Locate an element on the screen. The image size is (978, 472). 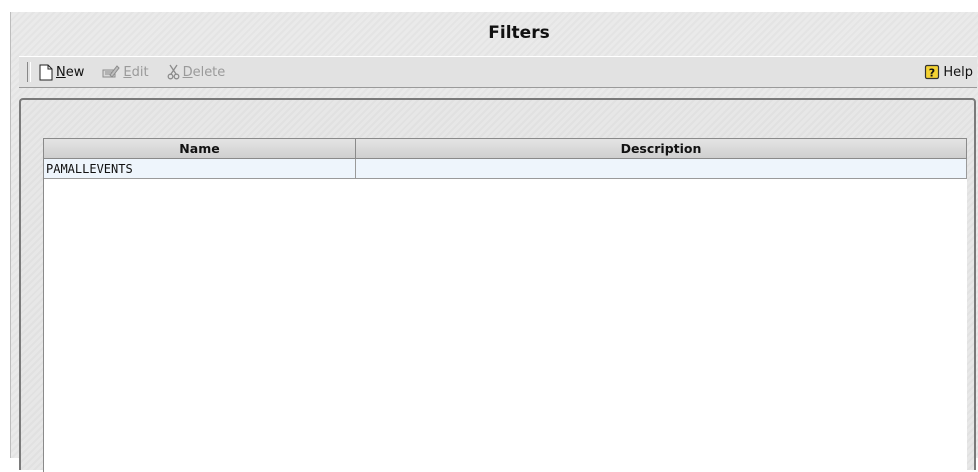
toolbar-grip is located at coordinates (29, 72).